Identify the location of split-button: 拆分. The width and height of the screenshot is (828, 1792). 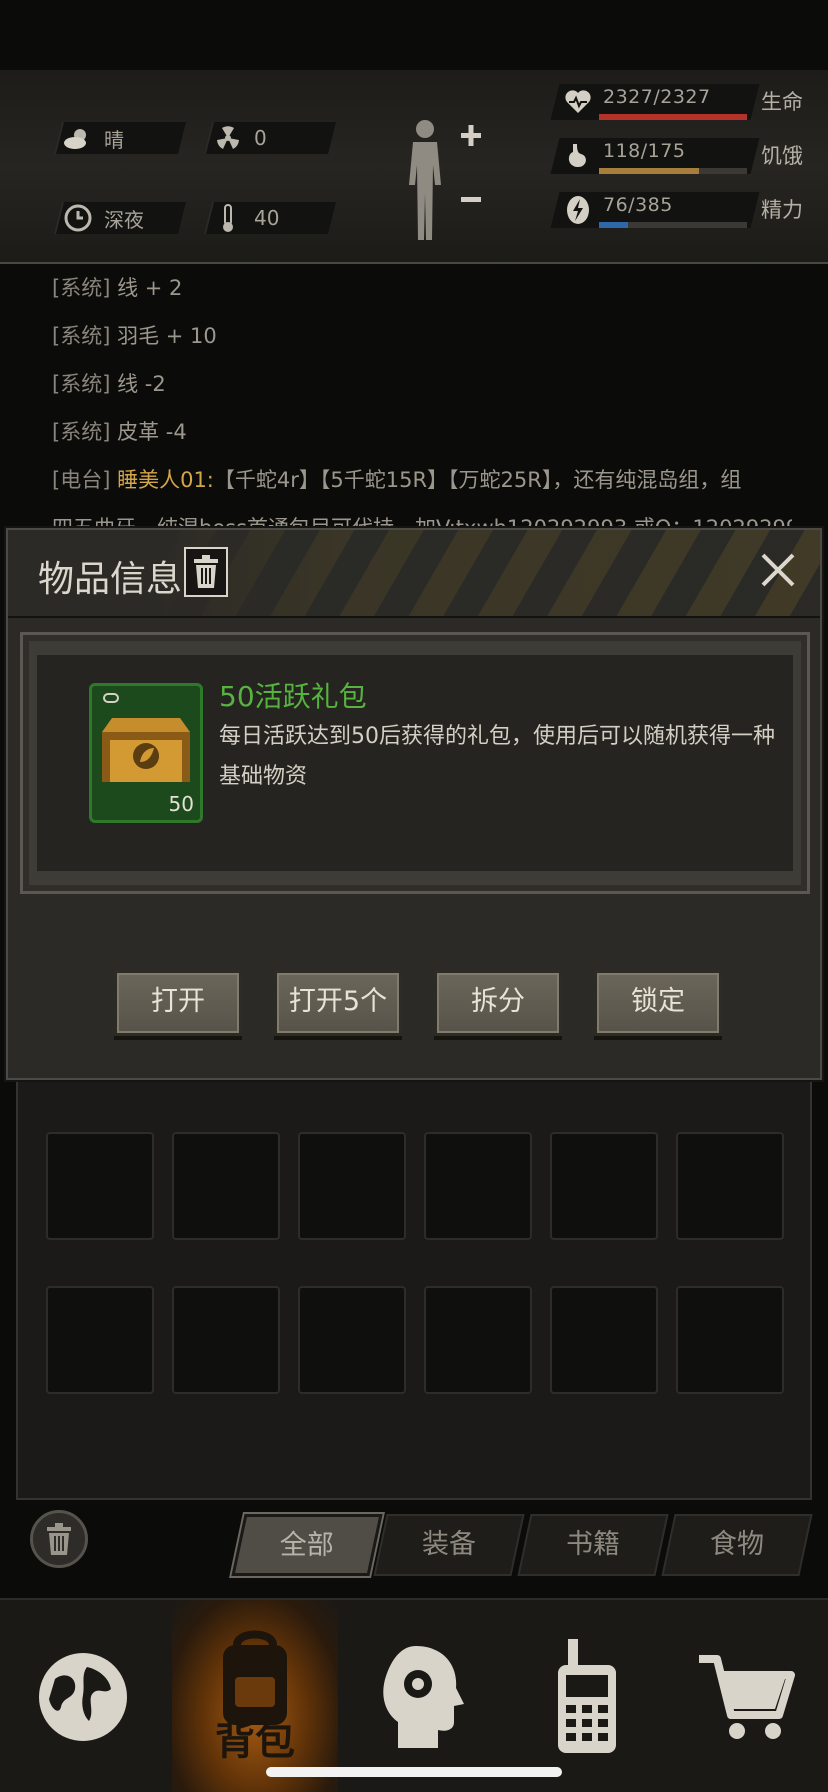
(498, 1003).